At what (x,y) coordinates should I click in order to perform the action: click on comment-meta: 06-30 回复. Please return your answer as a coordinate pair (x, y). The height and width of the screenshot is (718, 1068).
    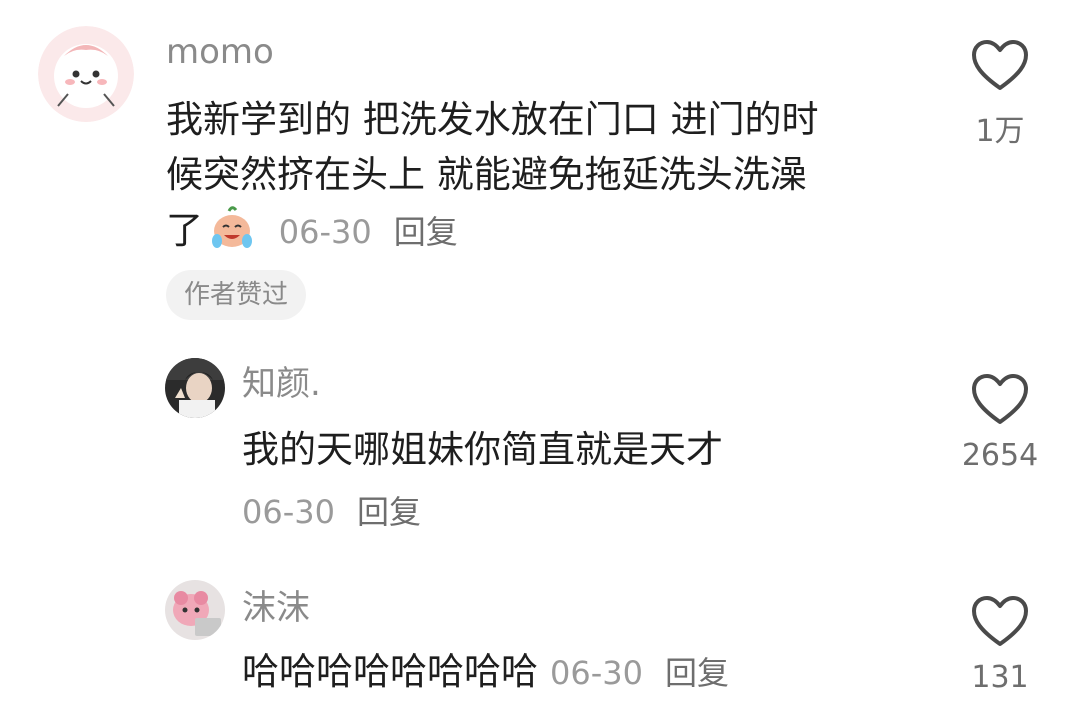
    Looking at the image, I should click on (331, 512).